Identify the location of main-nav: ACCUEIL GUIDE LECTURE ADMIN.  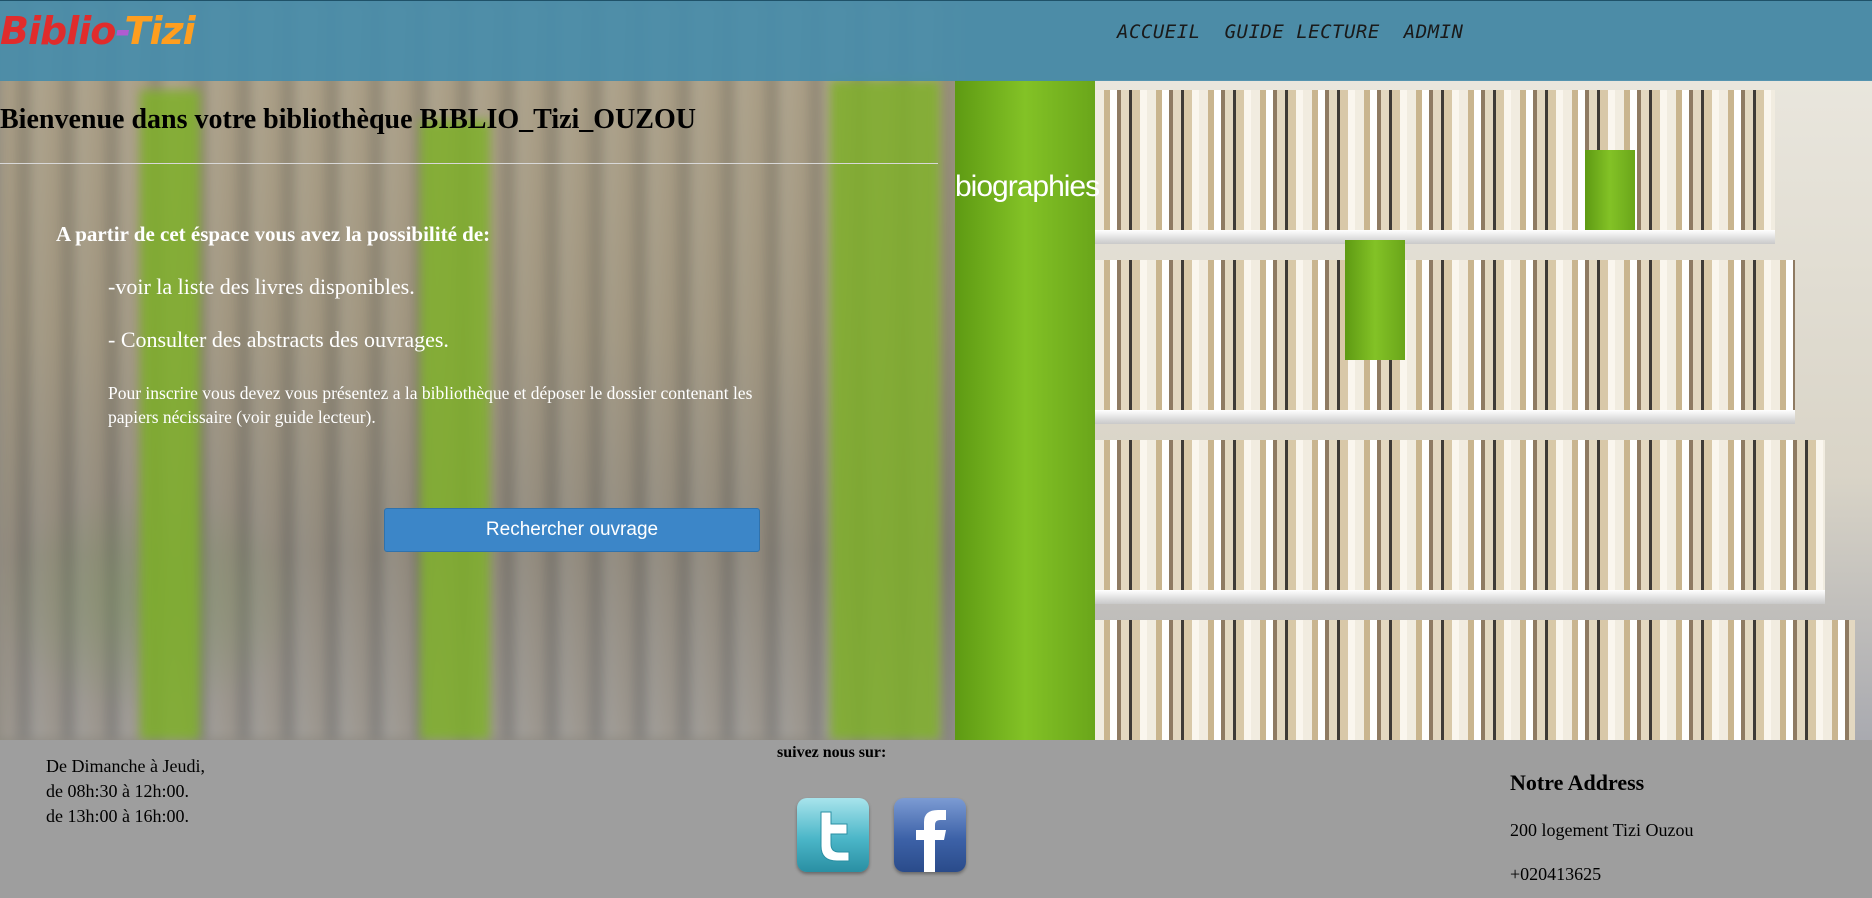
(1302, 32).